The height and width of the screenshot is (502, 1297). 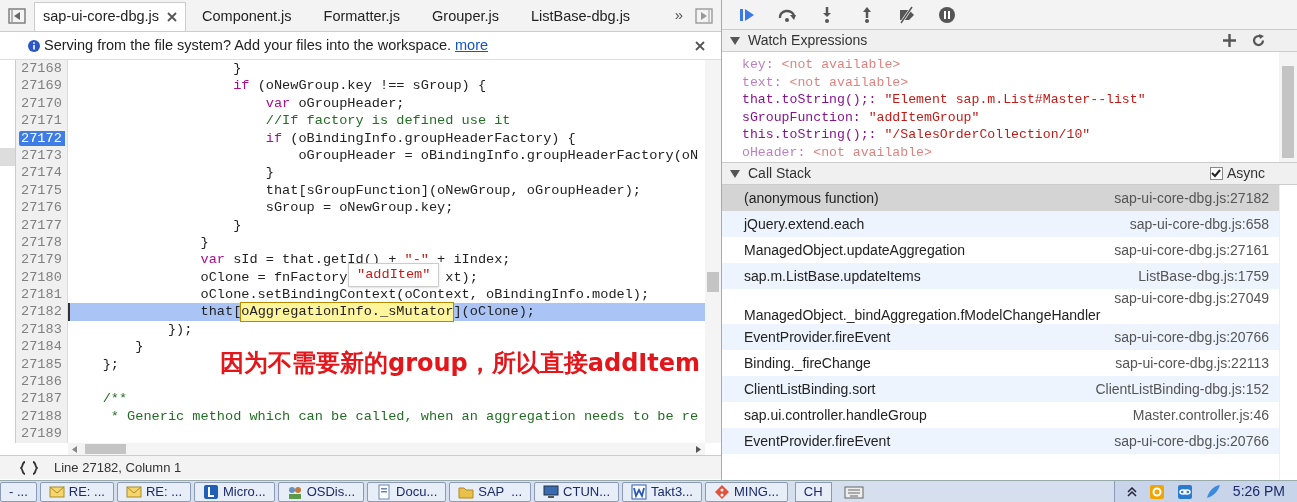 What do you see at coordinates (41, 347) in the screenshot?
I see `line-number: 27184` at bounding box center [41, 347].